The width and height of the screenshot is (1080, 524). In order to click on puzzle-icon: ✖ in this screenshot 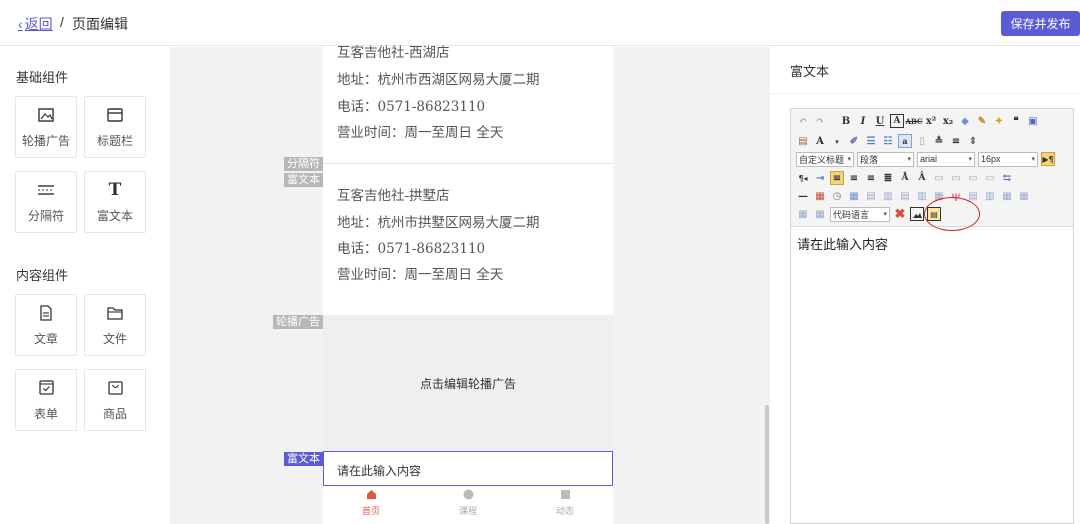, I will do `click(900, 214)`.